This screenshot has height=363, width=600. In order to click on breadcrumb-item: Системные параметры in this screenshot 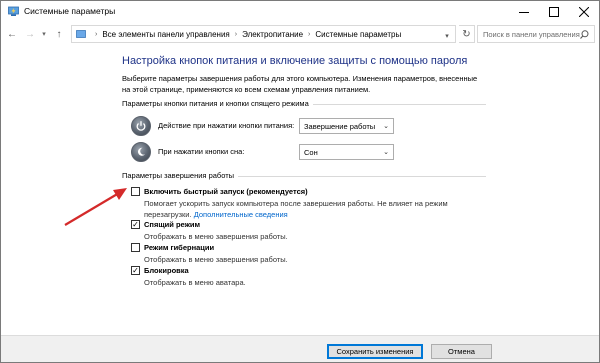, I will do `click(358, 34)`.